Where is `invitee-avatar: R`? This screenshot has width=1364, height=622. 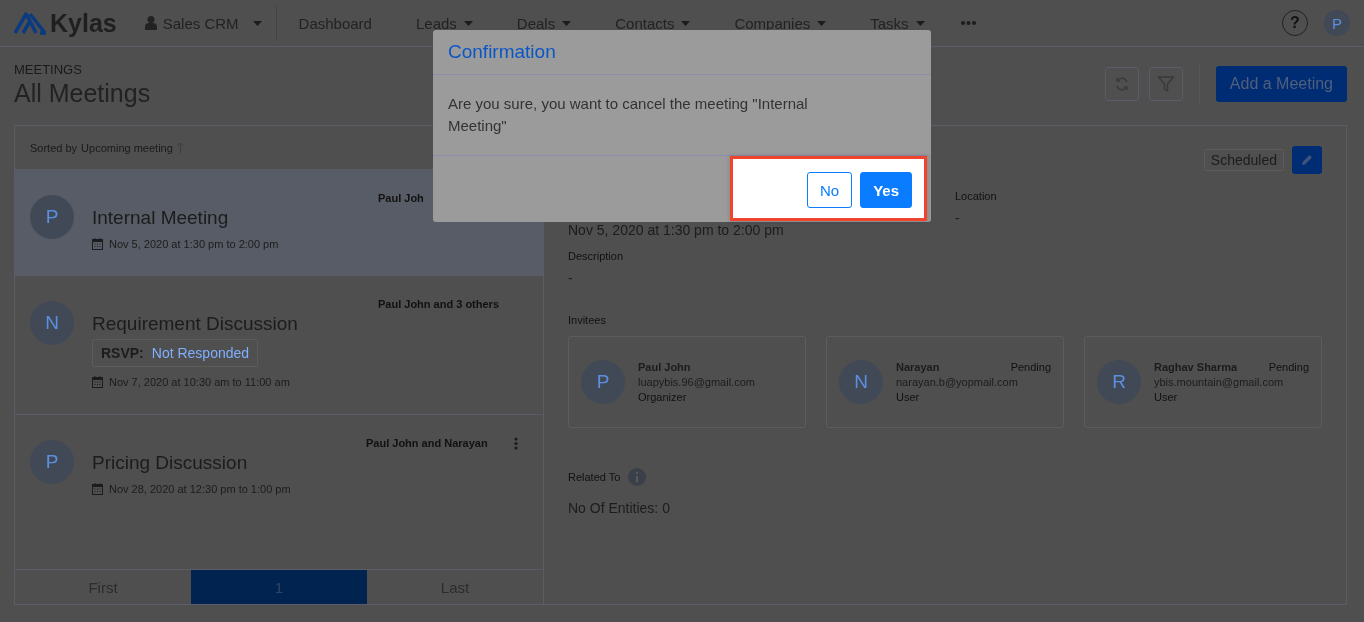
invitee-avatar: R is located at coordinates (1119, 382).